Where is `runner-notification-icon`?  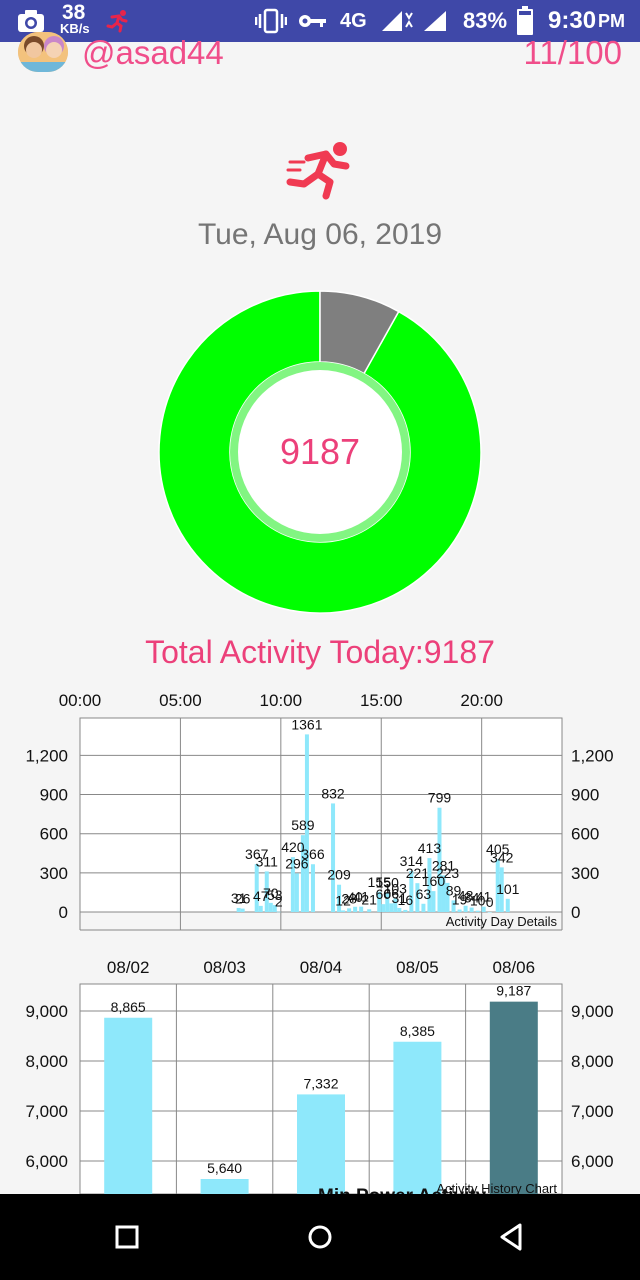
runner-notification-icon is located at coordinates (117, 21).